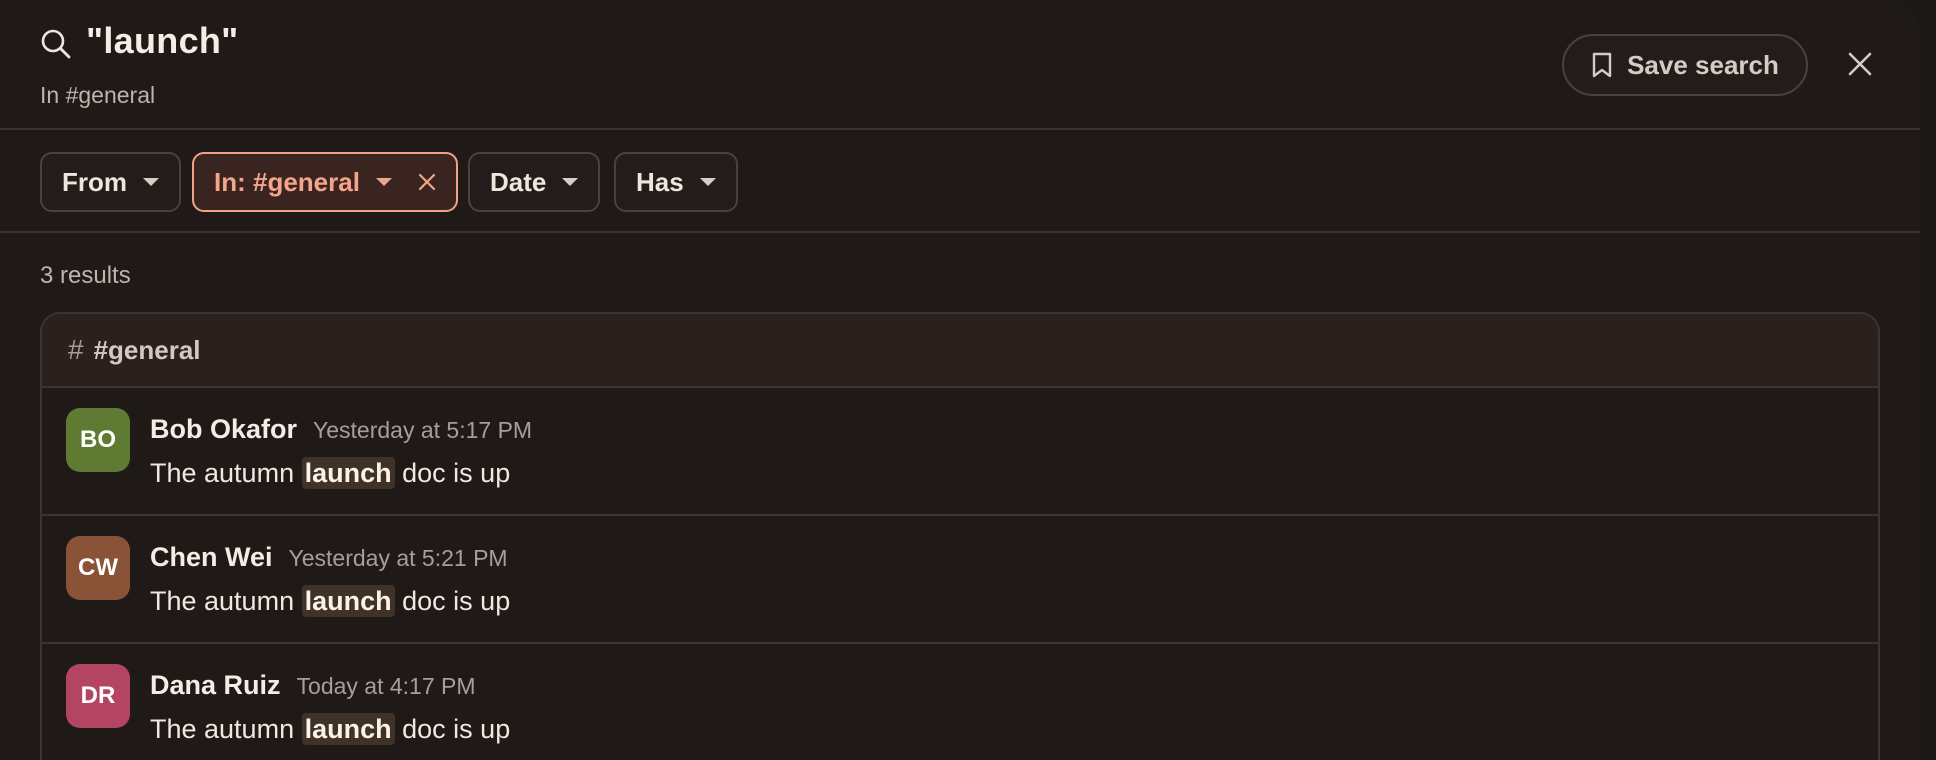 The image size is (1936, 760). Describe the element at coordinates (398, 558) in the screenshot. I see `message-timestamp: Yesterday at 5:21 PM` at that location.